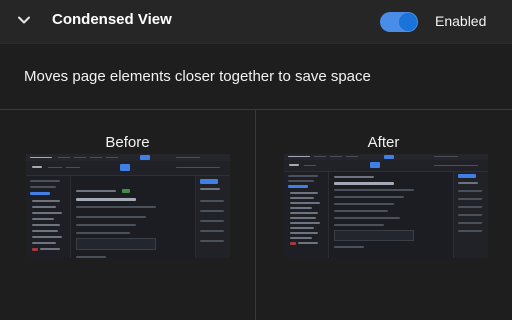 The height and width of the screenshot is (320, 512). What do you see at coordinates (383, 142) in the screenshot?
I see `after-label: After` at bounding box center [383, 142].